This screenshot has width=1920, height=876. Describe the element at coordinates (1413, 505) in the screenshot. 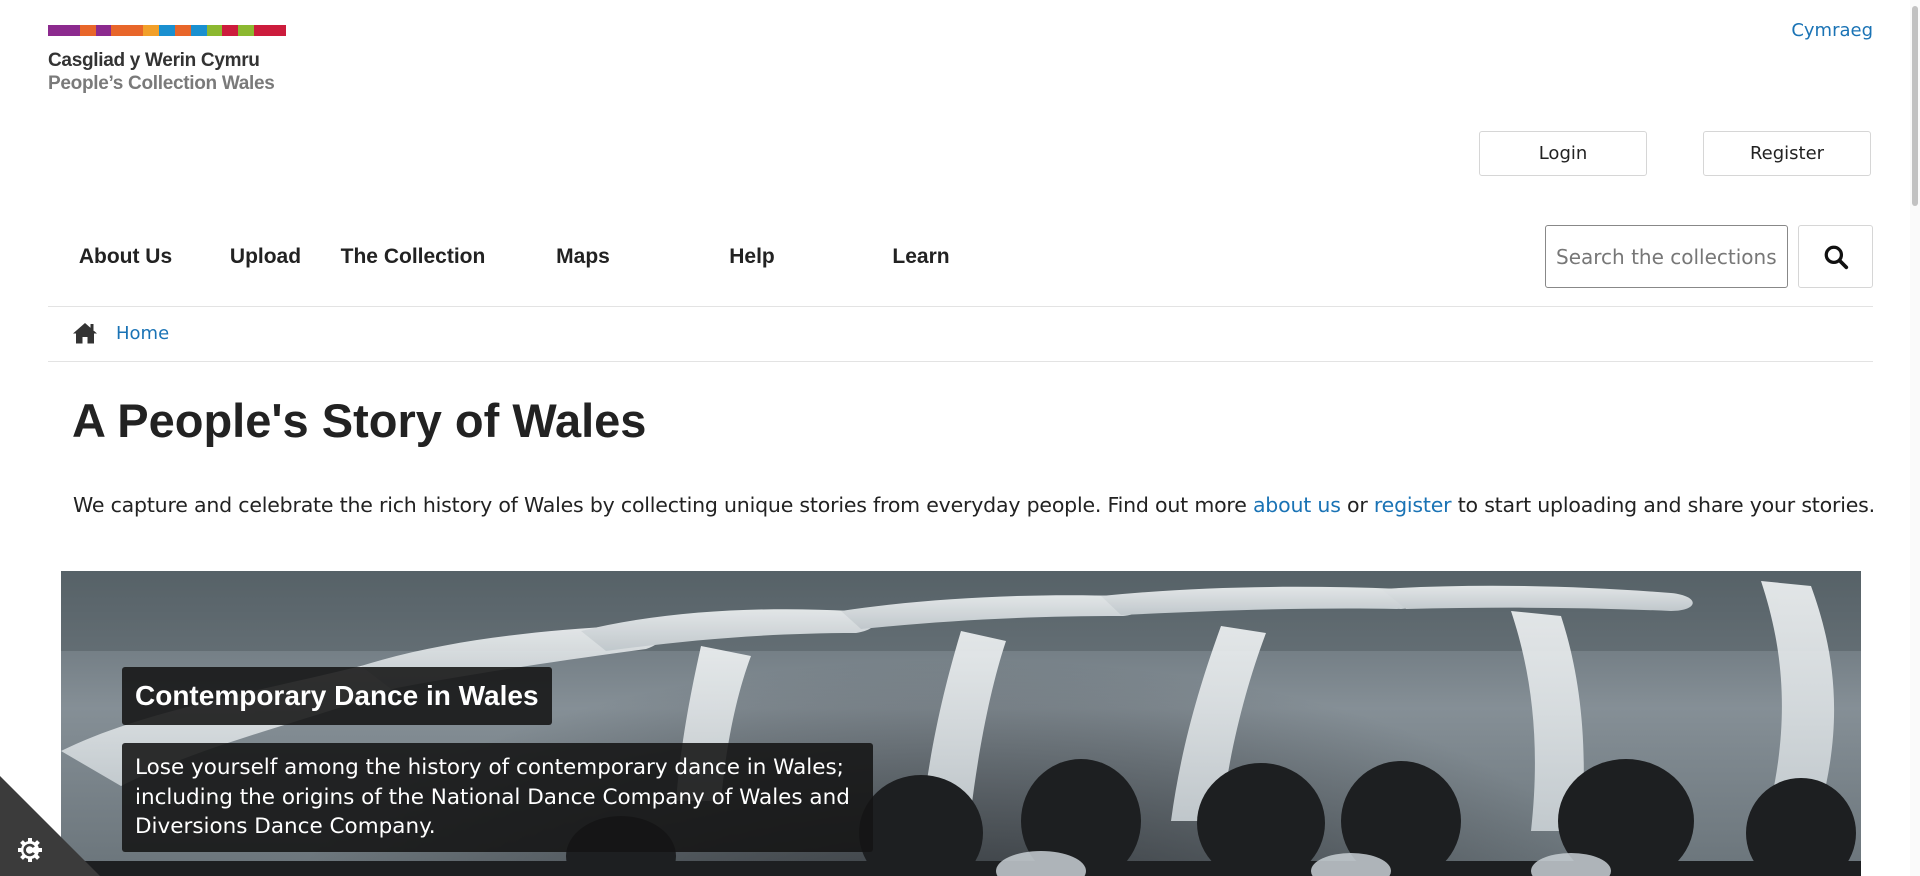

I see `register-link: register` at that location.